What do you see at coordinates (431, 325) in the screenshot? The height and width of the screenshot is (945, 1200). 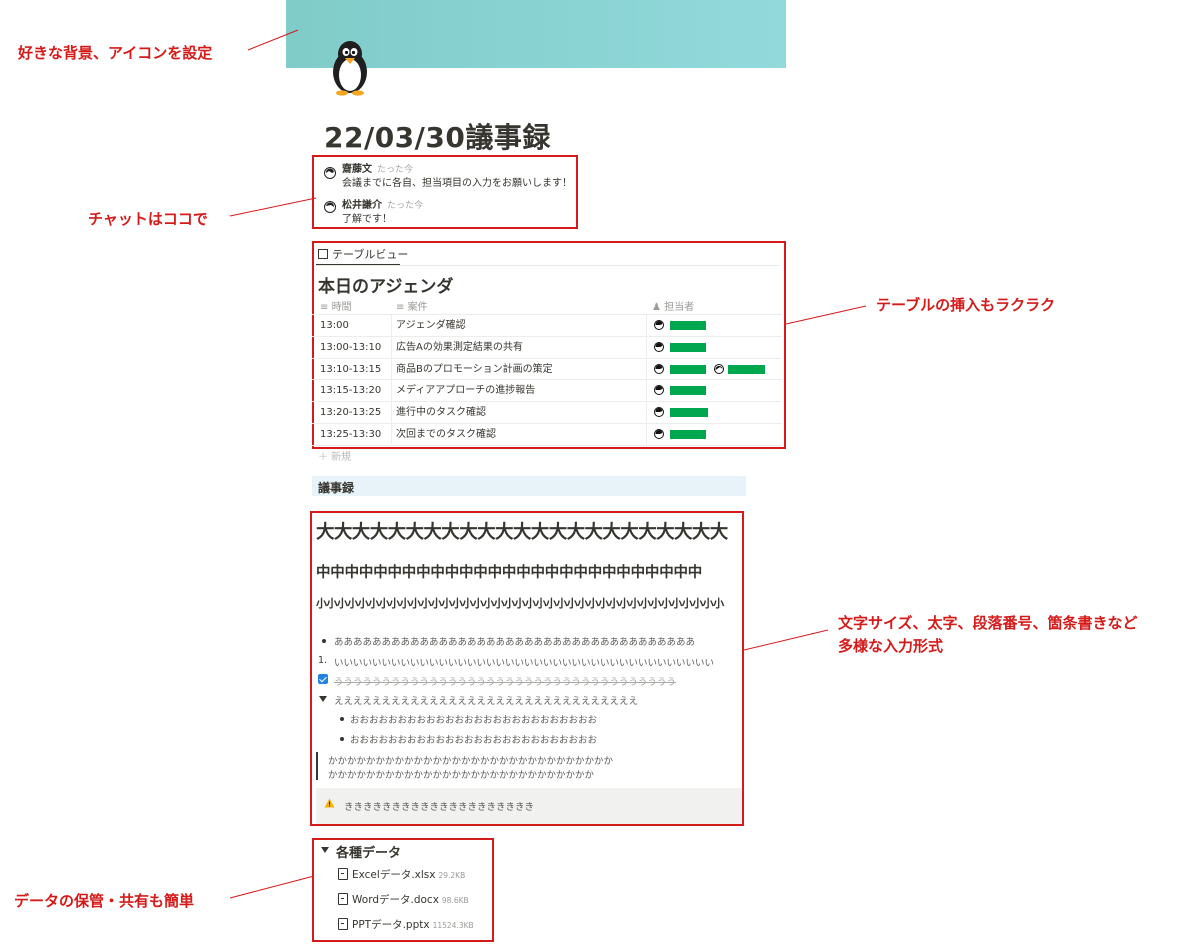 I see `cell-item: アジェンダ確認` at bounding box center [431, 325].